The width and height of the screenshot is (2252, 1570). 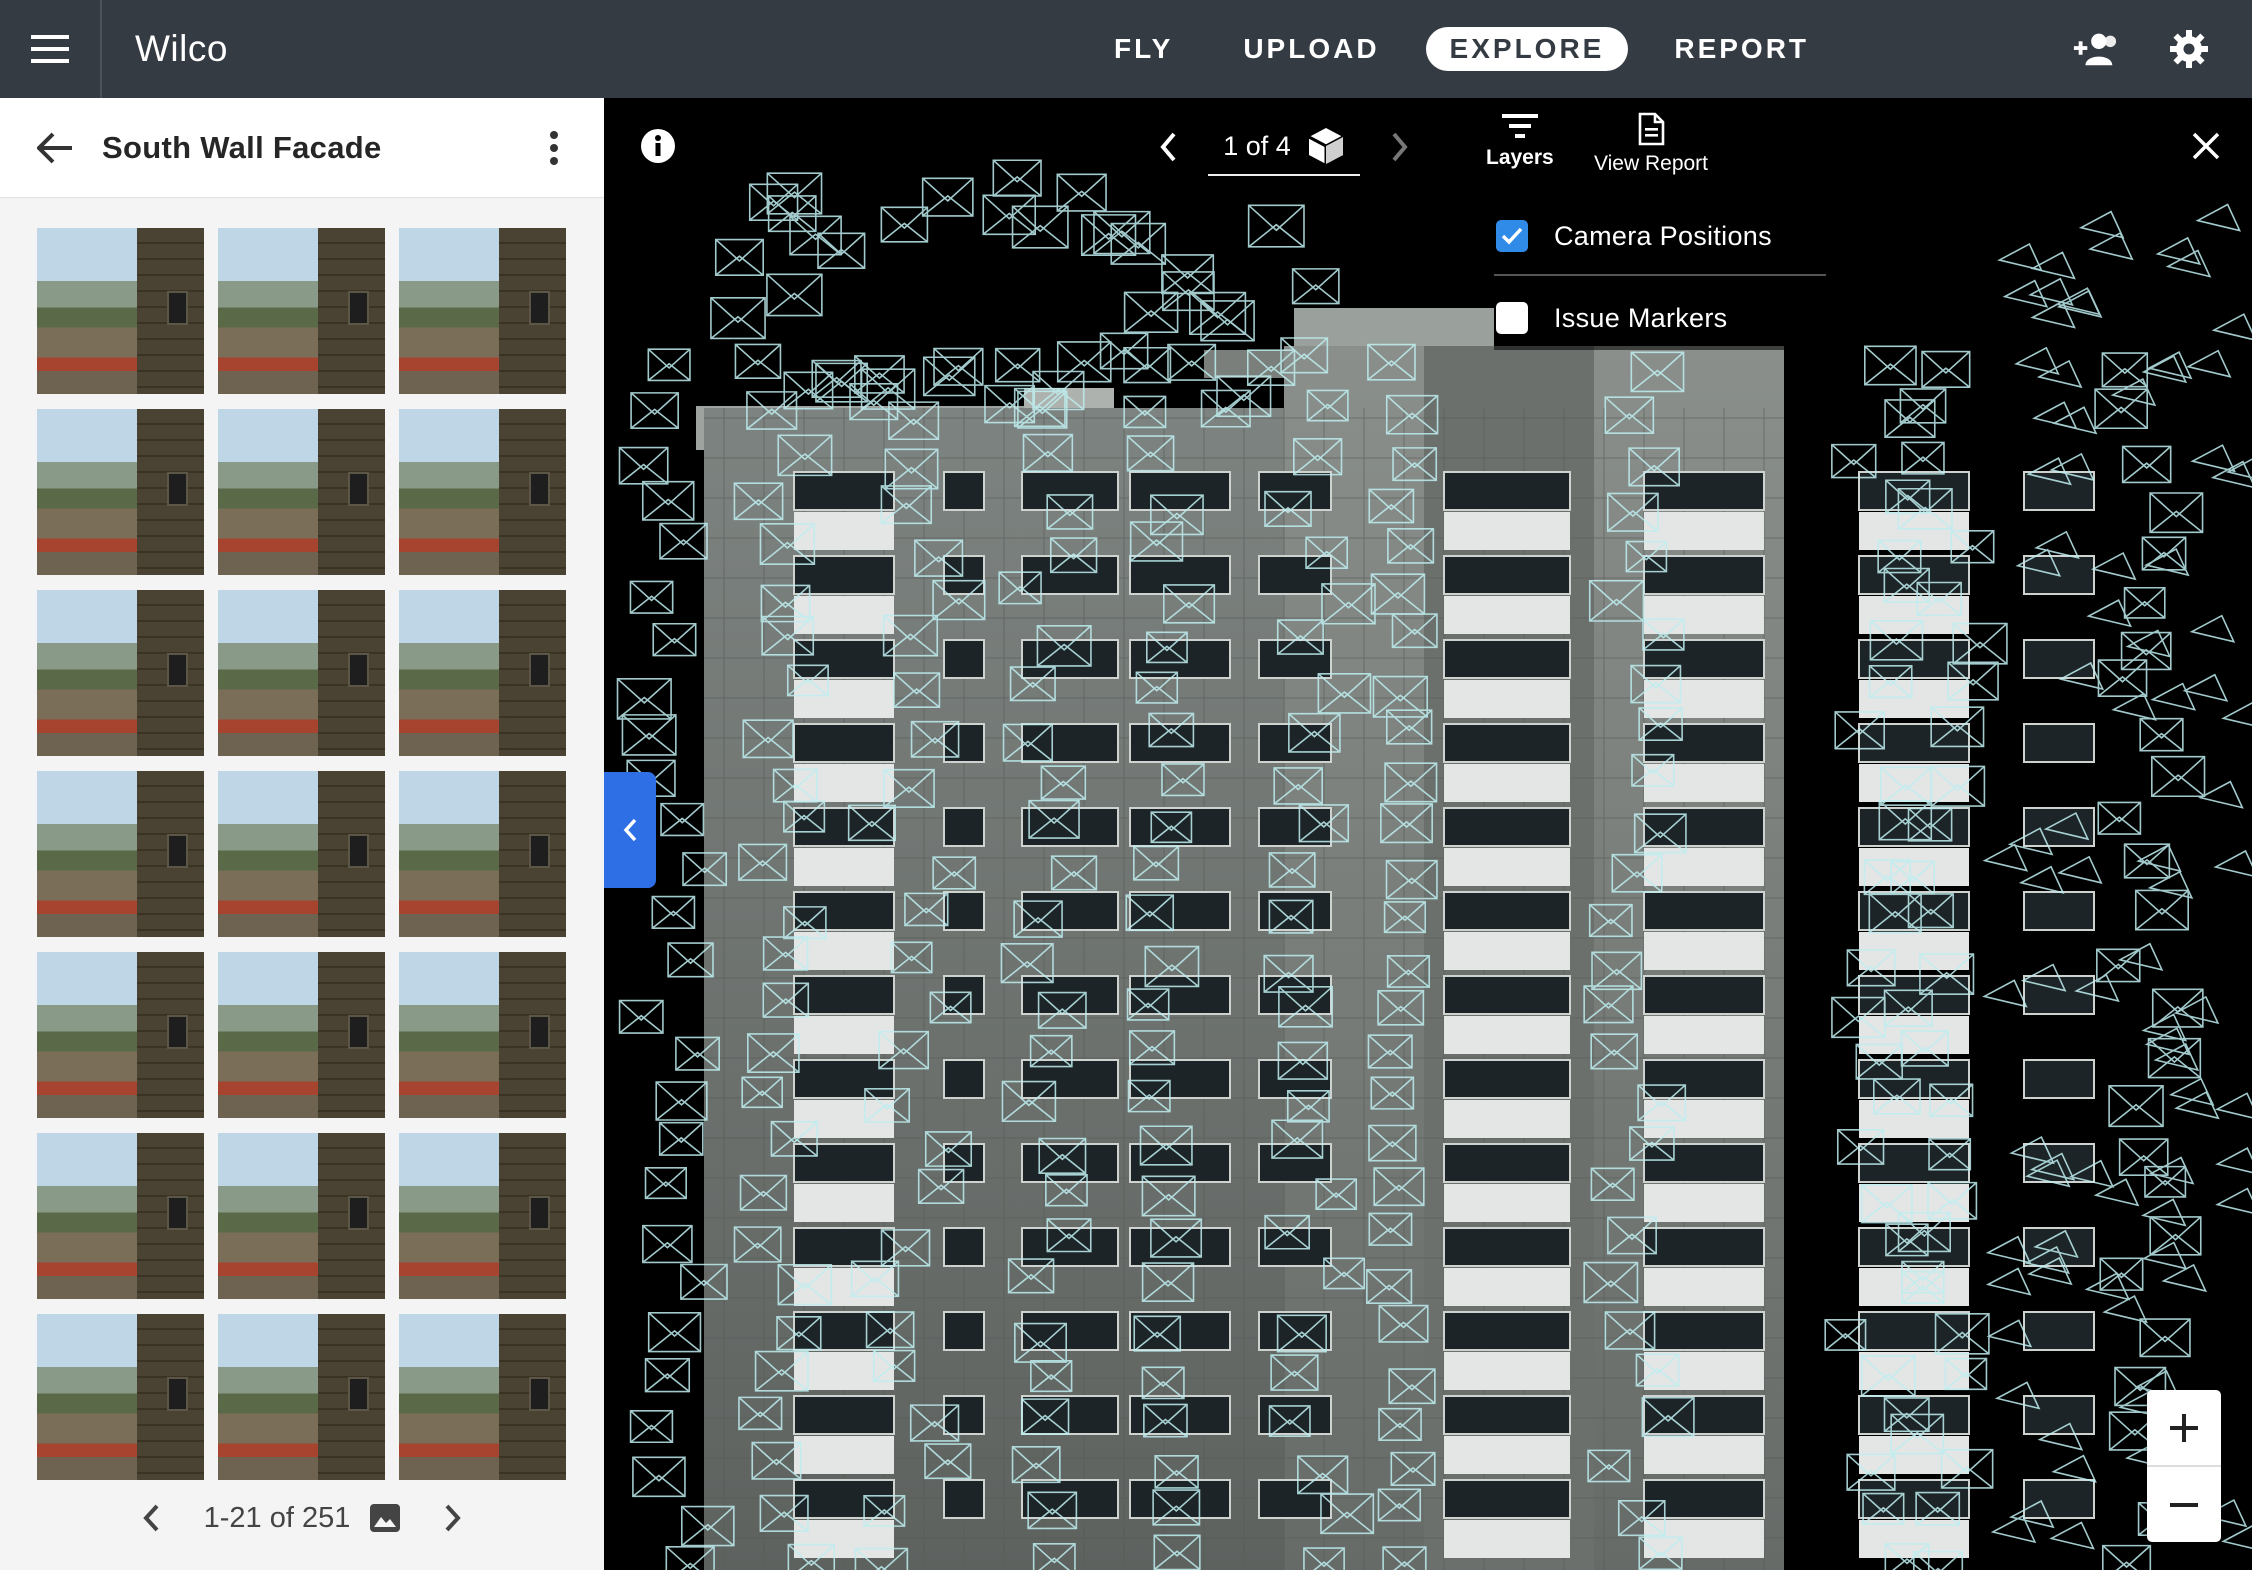 I want to click on view-report-button: View Report, so click(x=1651, y=144).